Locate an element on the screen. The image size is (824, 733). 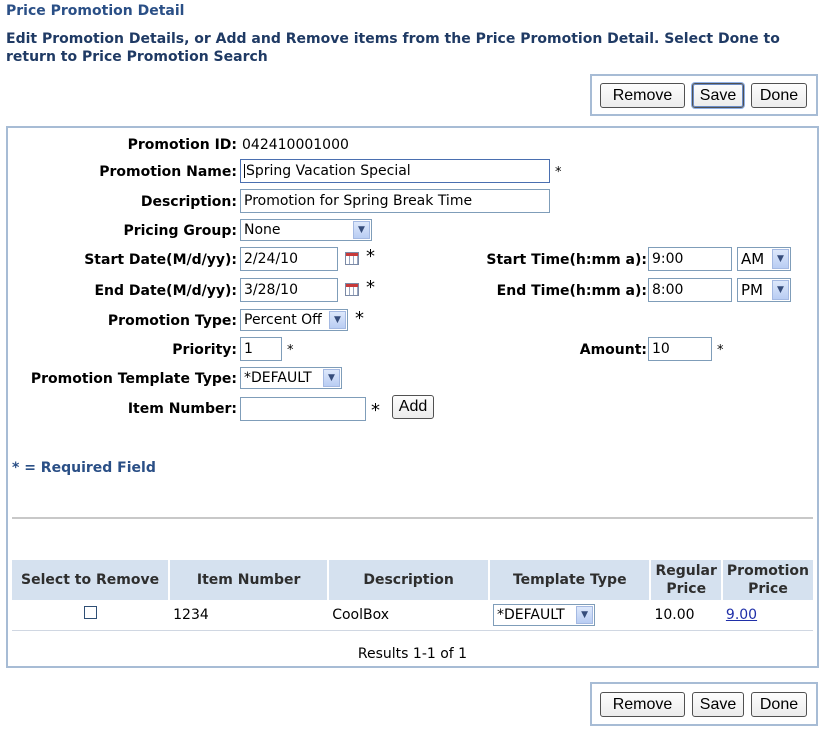
priority-value: 1 is located at coordinates (248, 349).